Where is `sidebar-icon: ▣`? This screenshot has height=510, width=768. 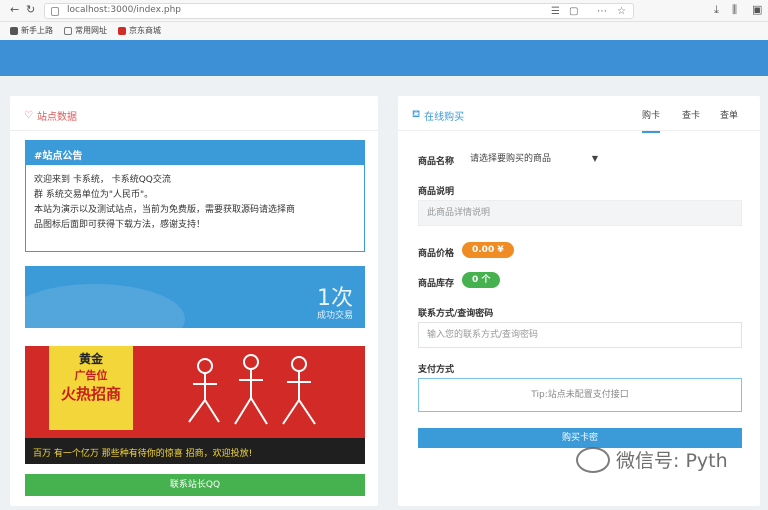 sidebar-icon: ▣ is located at coordinates (757, 10).